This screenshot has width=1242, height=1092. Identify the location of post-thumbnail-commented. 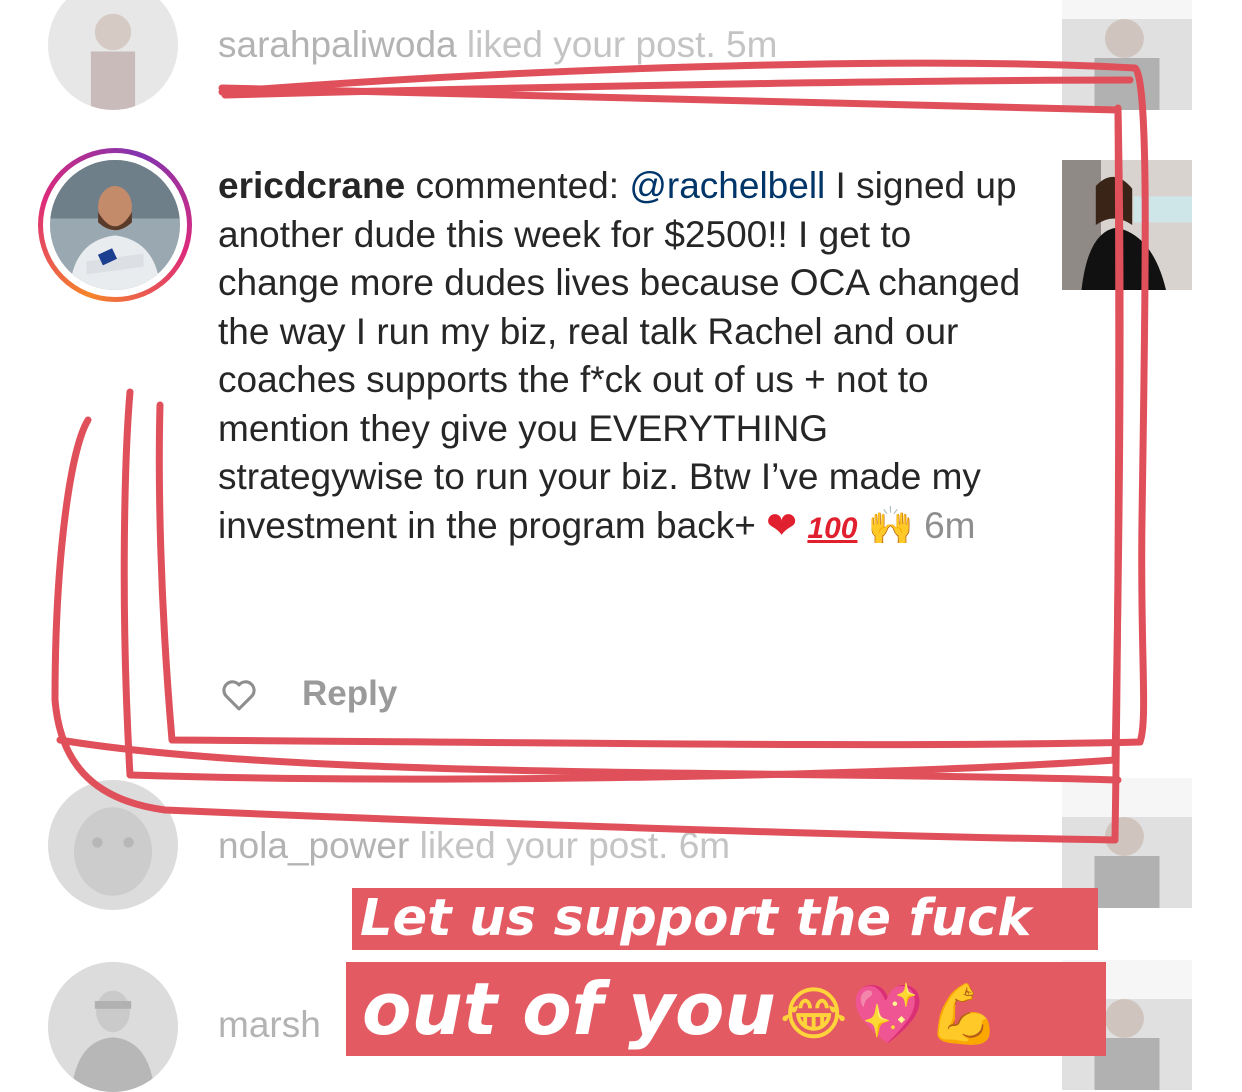
(1127, 225).